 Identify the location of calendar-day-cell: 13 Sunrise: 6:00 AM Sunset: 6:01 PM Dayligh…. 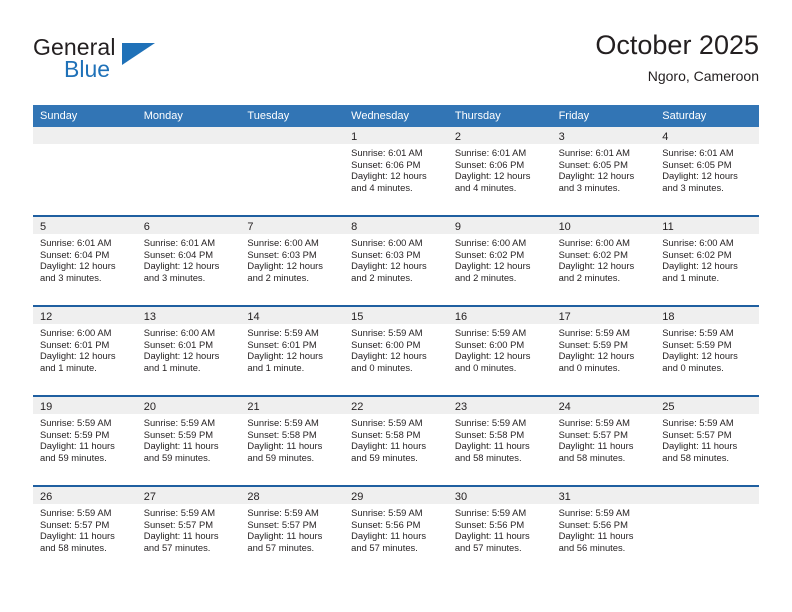
(188, 351).